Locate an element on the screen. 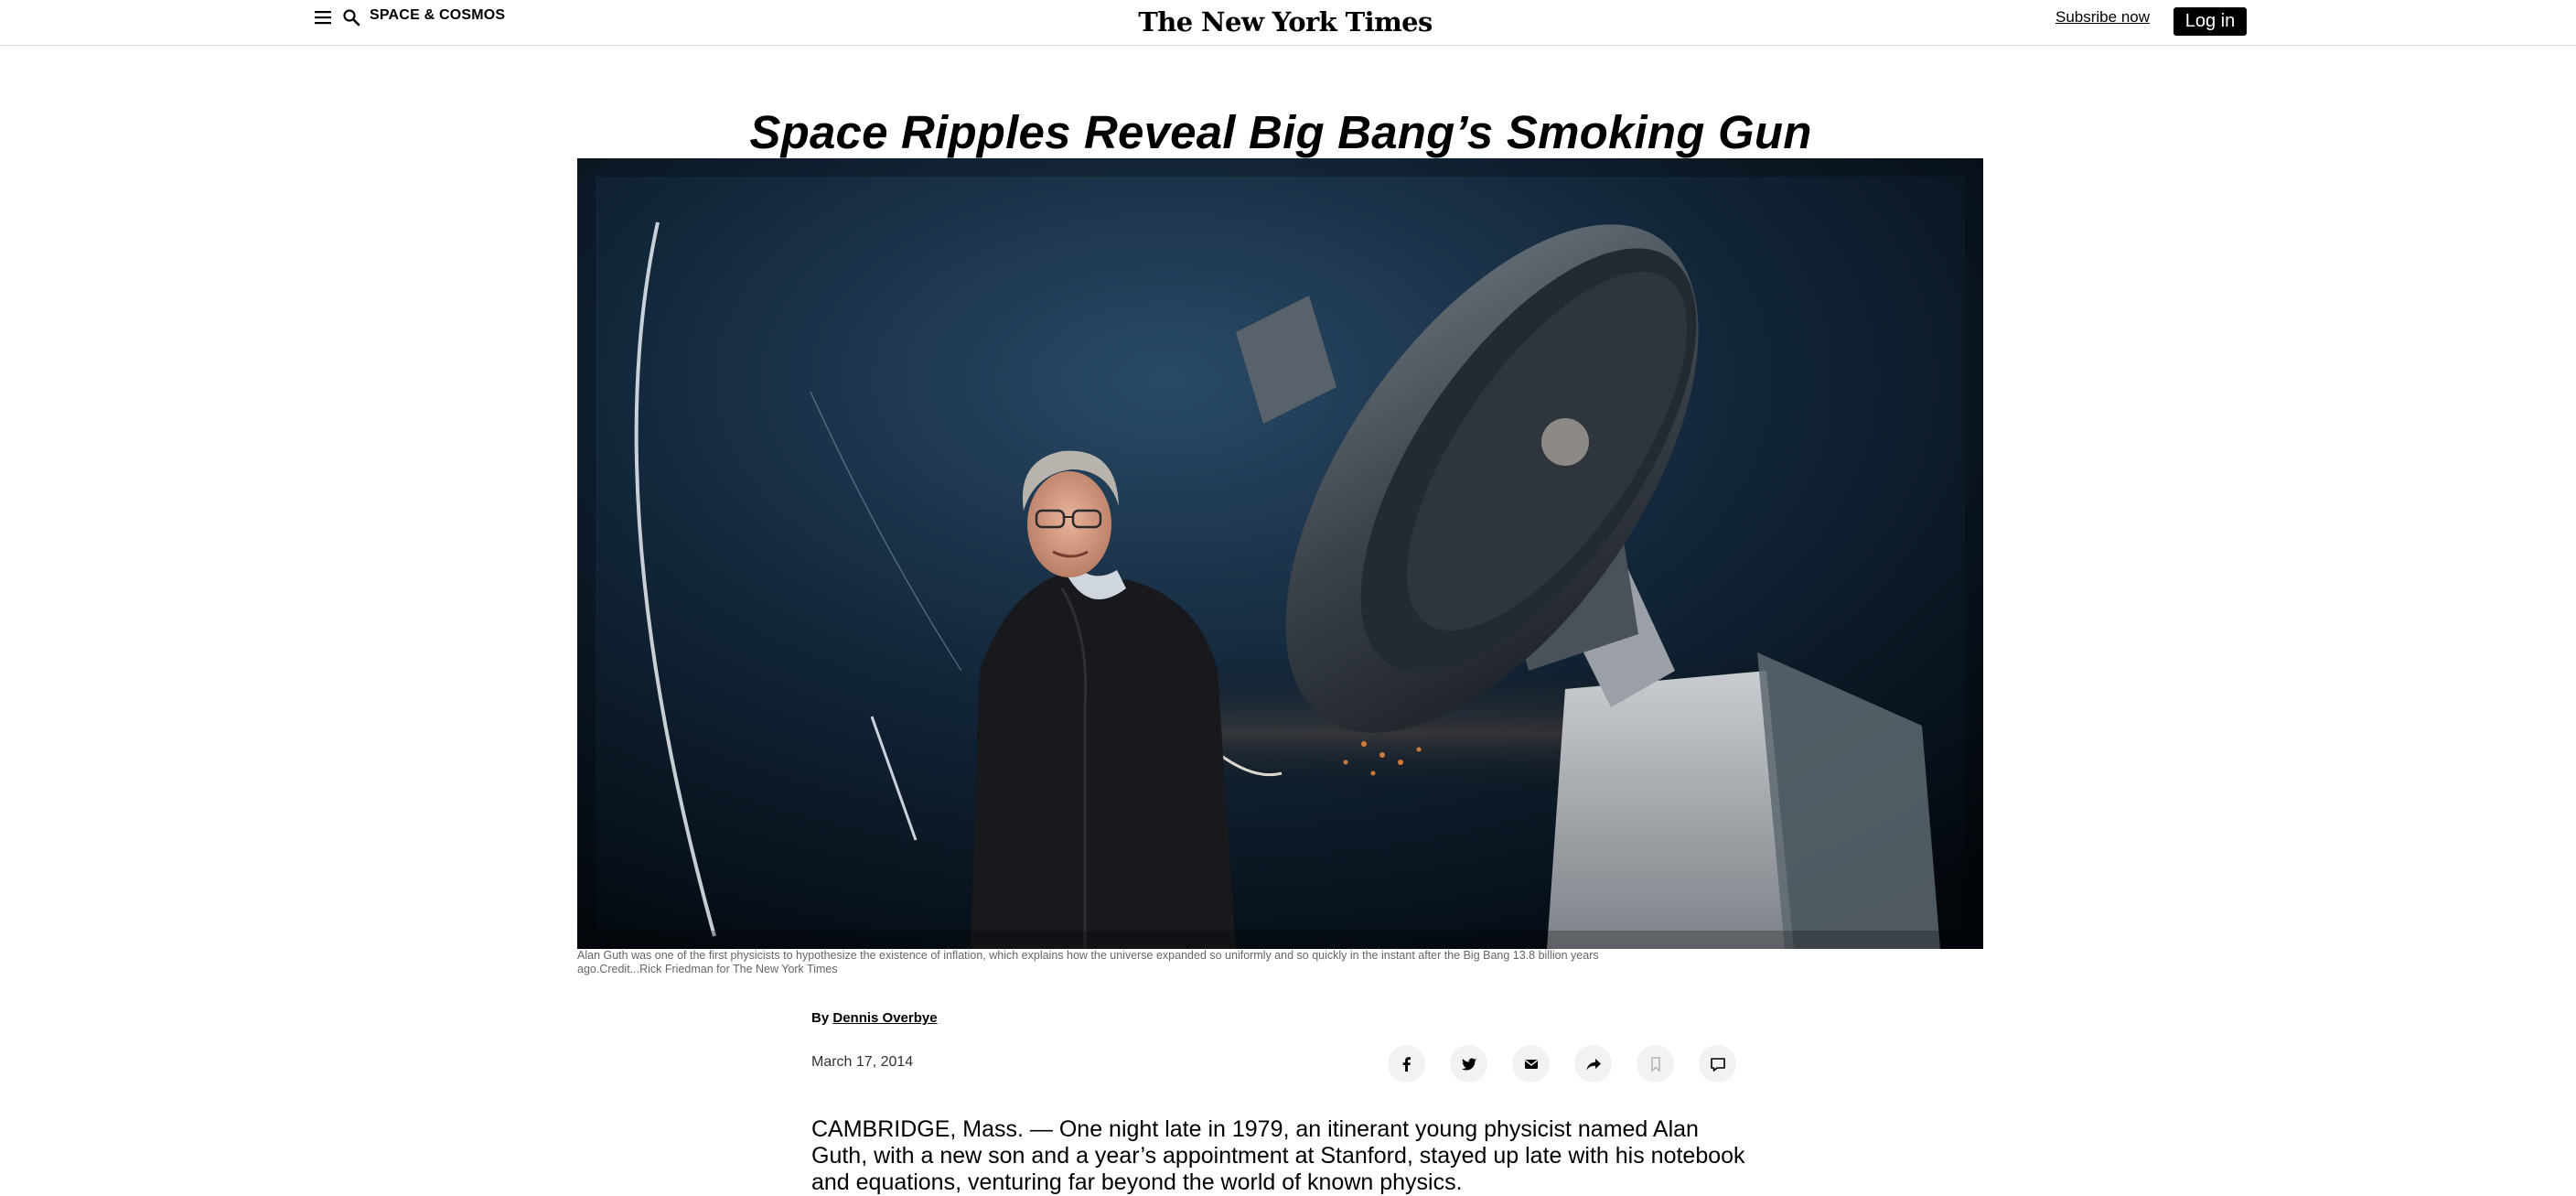 This screenshot has height=1196, width=2576. byline-prefix: By is located at coordinates (820, 1018).